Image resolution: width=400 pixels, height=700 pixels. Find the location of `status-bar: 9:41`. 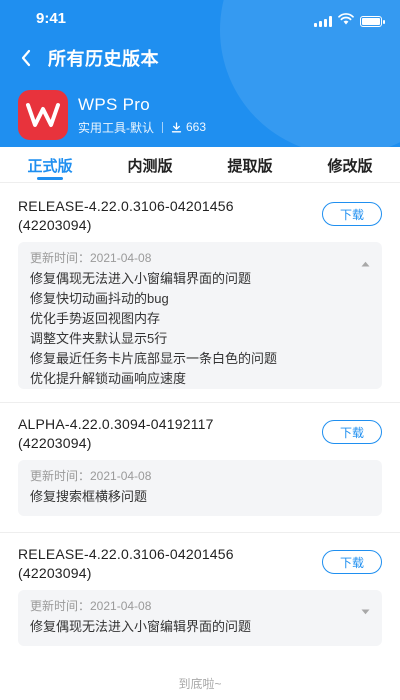

status-bar: 9:41 is located at coordinates (200, 18).